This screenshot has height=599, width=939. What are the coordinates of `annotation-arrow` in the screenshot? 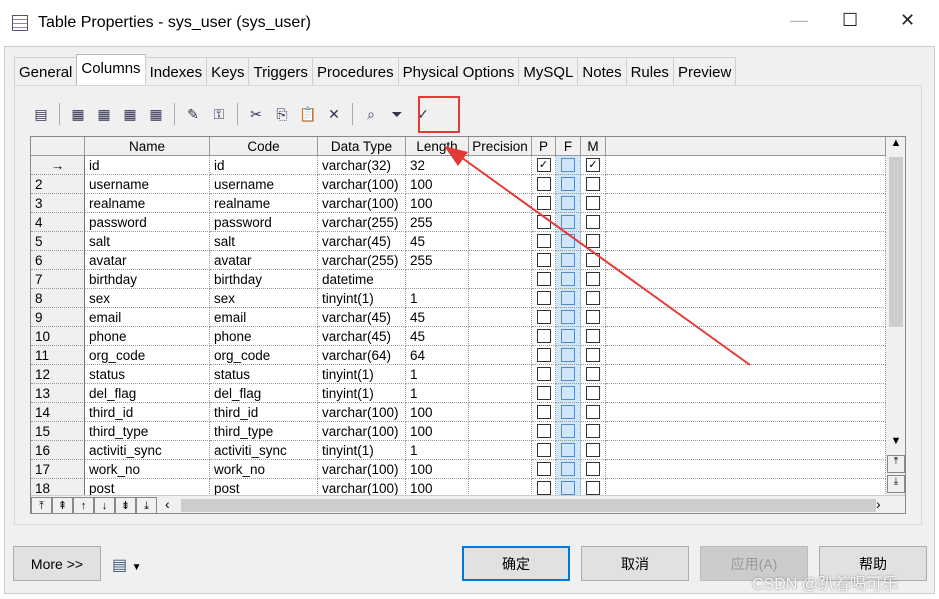 It's located at (597, 256).